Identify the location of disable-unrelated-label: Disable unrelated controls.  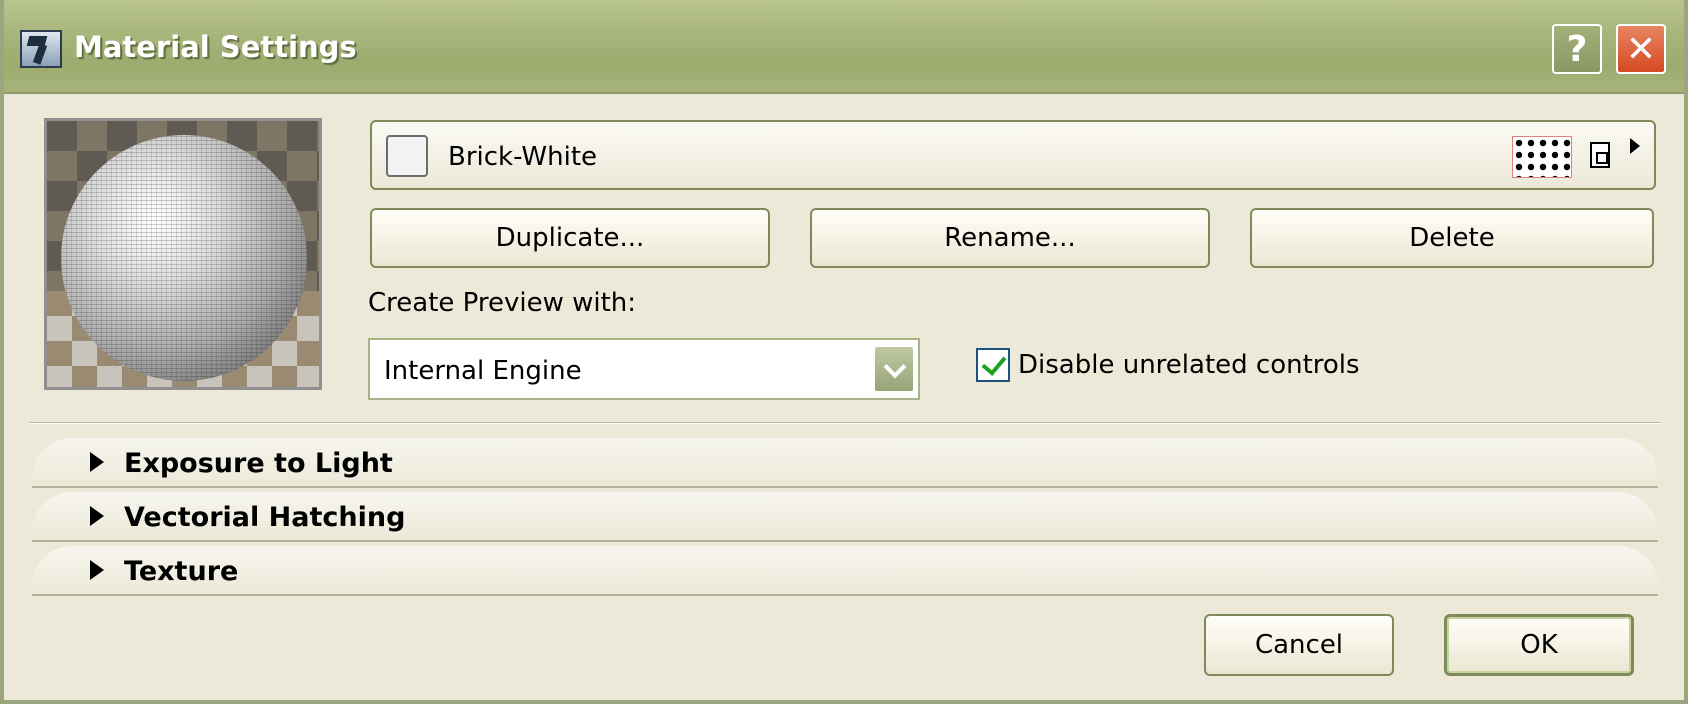
(1189, 365).